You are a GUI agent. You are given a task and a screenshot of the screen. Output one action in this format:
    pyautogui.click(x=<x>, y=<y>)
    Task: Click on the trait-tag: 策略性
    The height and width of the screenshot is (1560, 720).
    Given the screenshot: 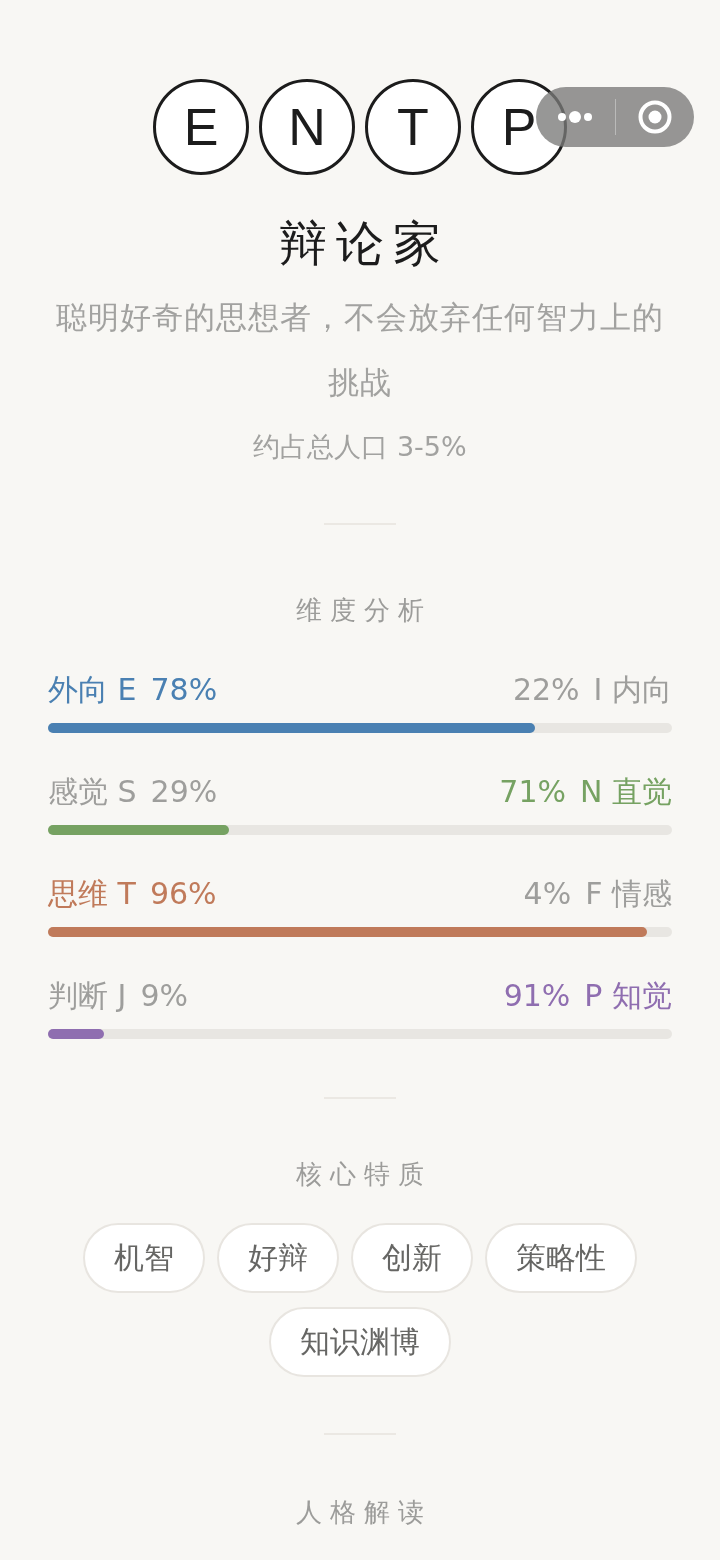 What is the action you would take?
    pyautogui.click(x=561, y=1258)
    